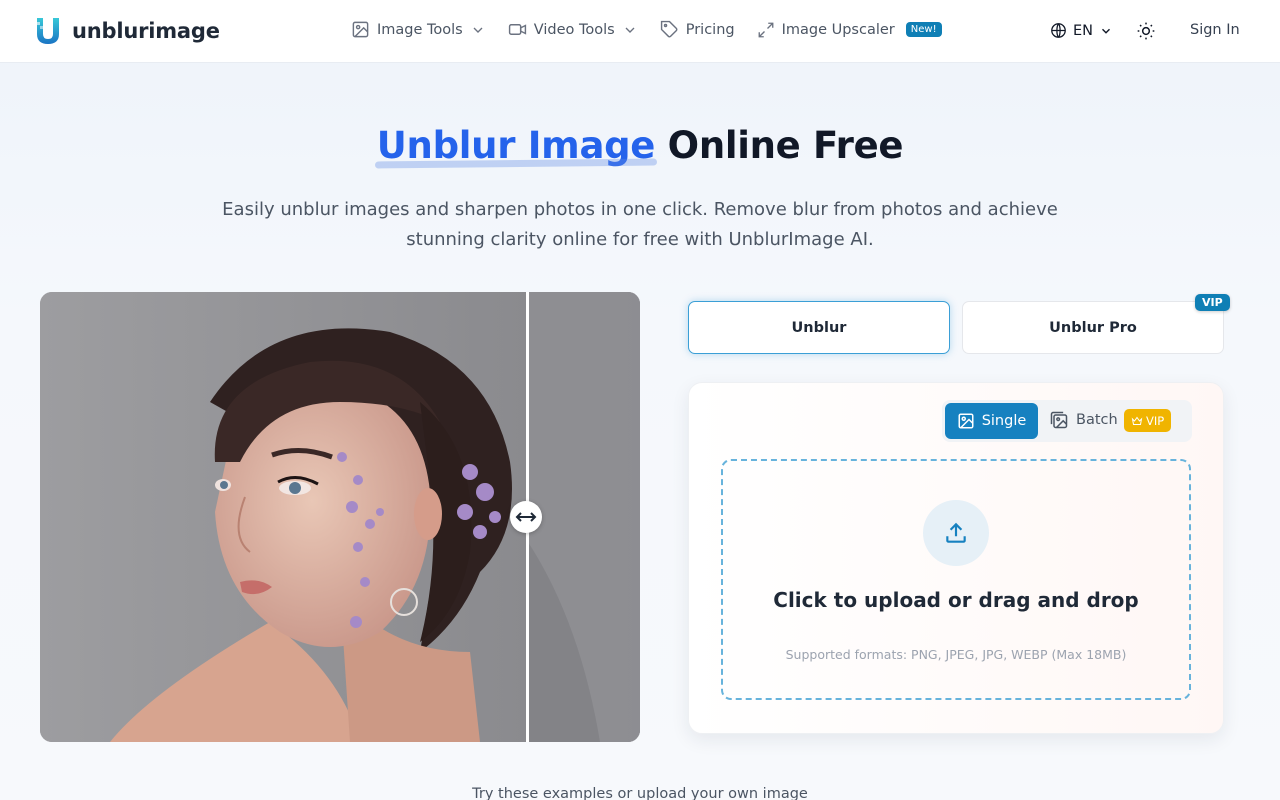 The height and width of the screenshot is (800, 1280). What do you see at coordinates (923, 29) in the screenshot?
I see `new-badge: New!` at bounding box center [923, 29].